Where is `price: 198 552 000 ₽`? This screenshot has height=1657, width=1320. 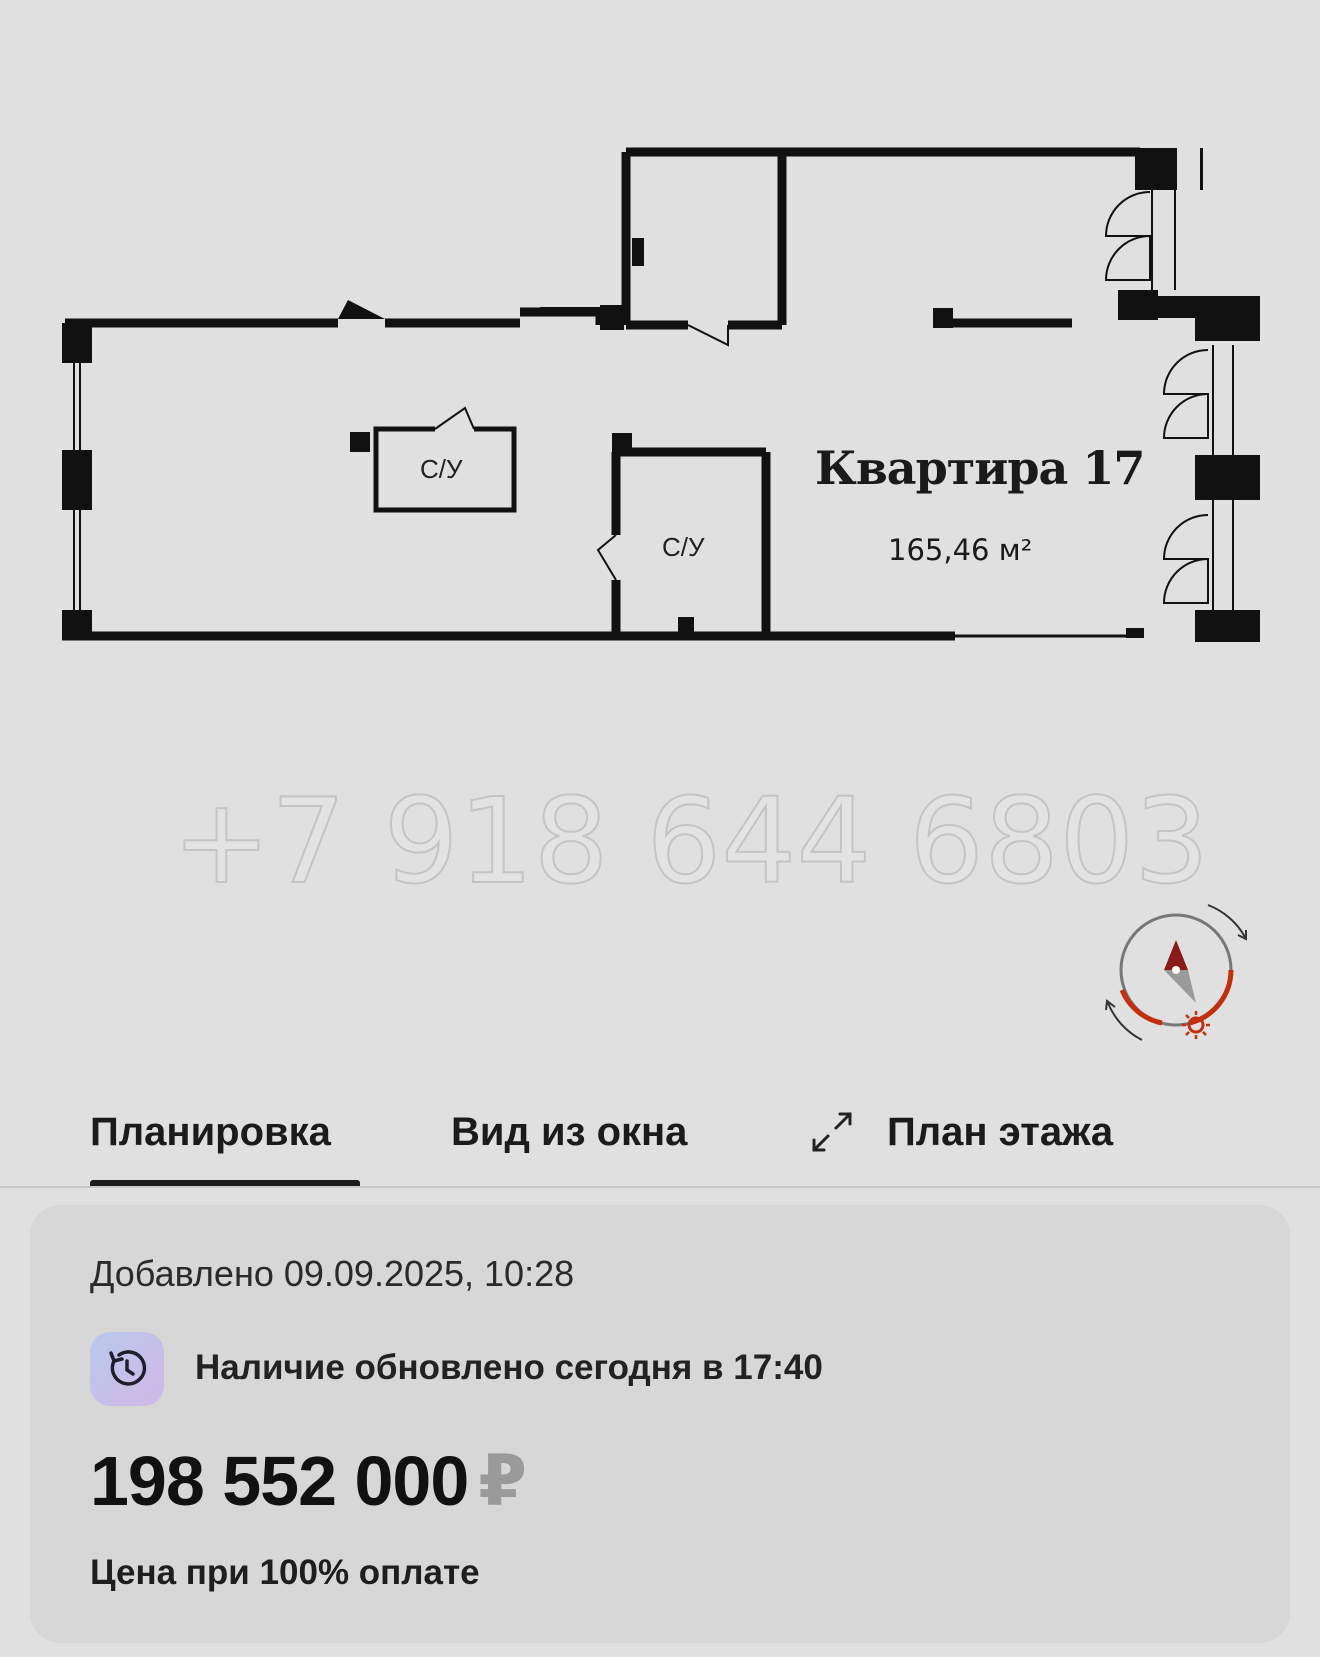 price: 198 552 000 ₽ is located at coordinates (308, 1481).